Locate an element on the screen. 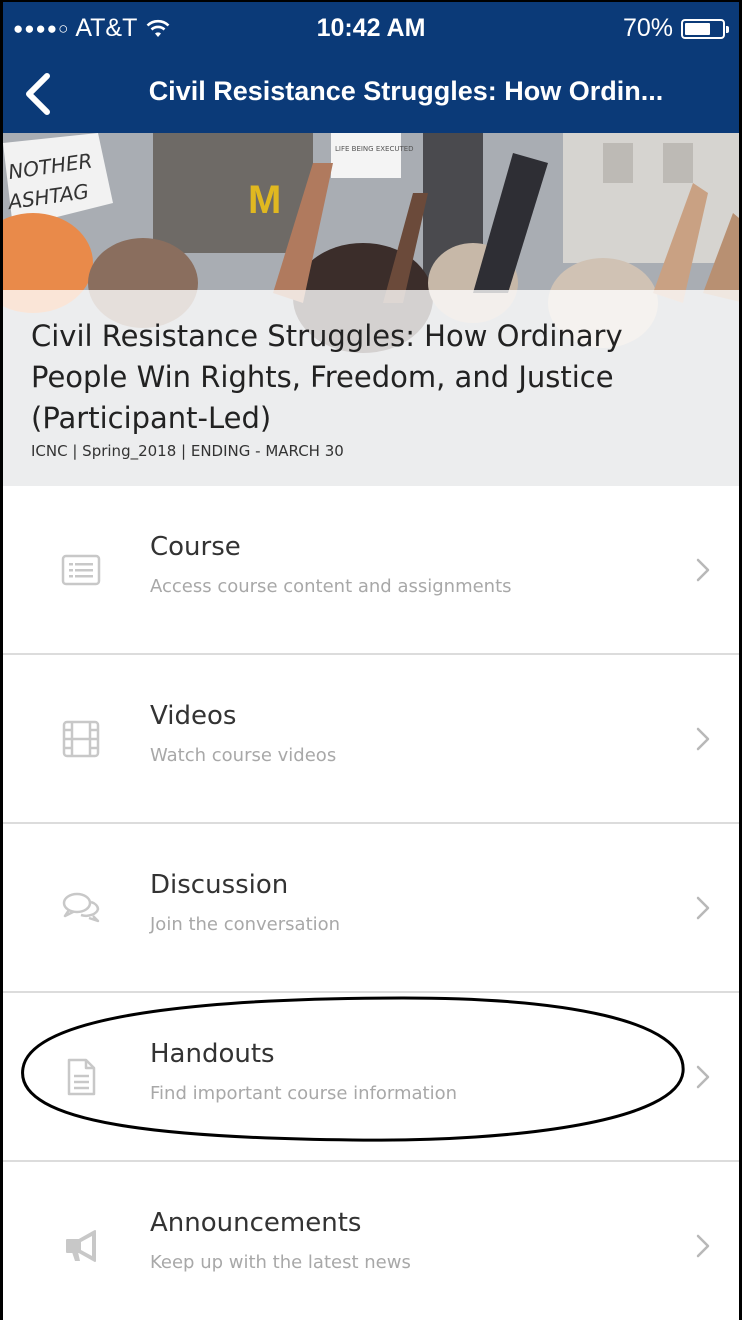 The width and height of the screenshot is (742, 1320). battery-icon is located at coordinates (705, 28).